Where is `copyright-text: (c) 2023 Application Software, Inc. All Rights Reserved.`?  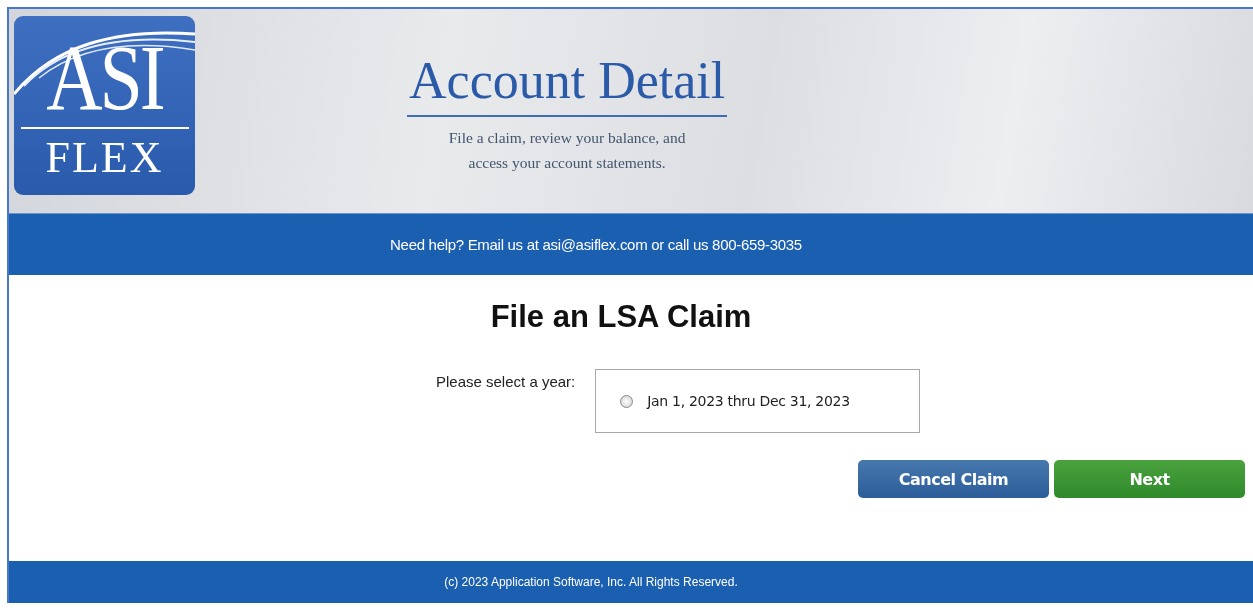 copyright-text: (c) 2023 Application Software, Inc. All Rights Reserved. is located at coordinates (591, 582).